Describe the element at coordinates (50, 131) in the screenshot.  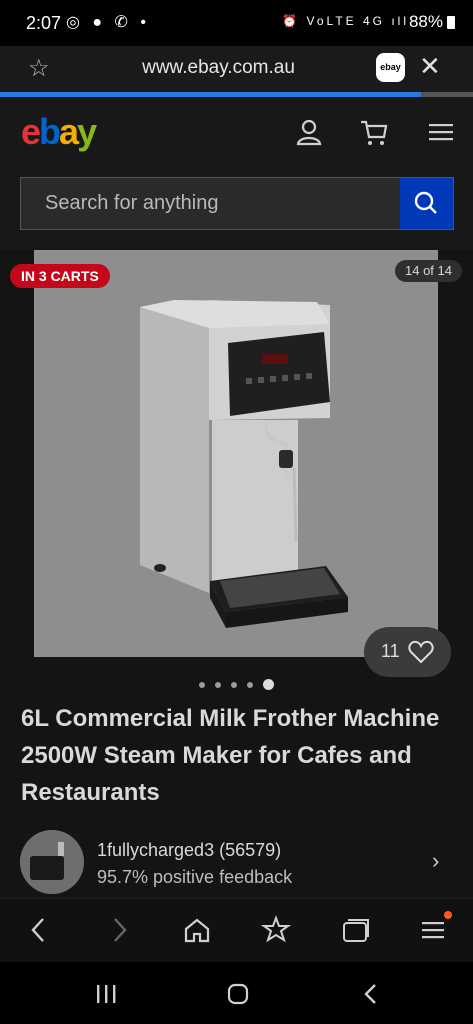
I see `logo-letter-b: b` at that location.